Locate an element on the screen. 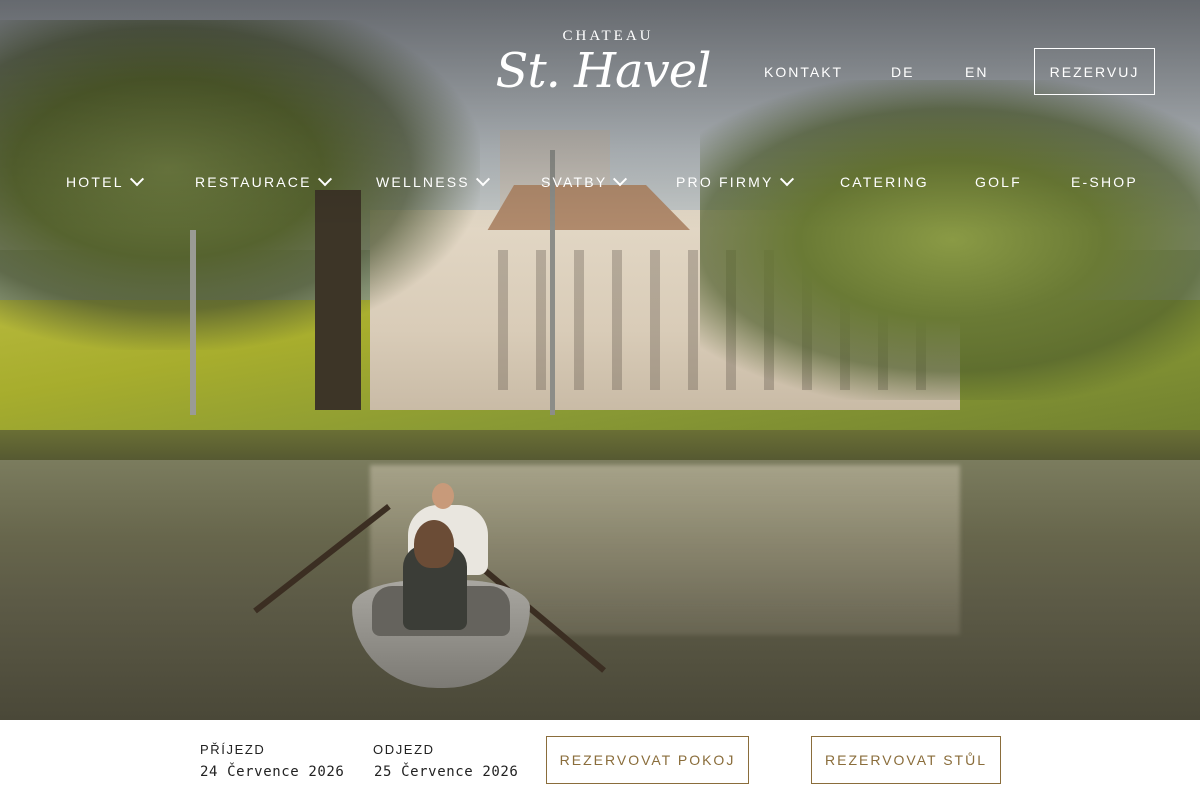  nav-item-label: SVATBY is located at coordinates (574, 182).